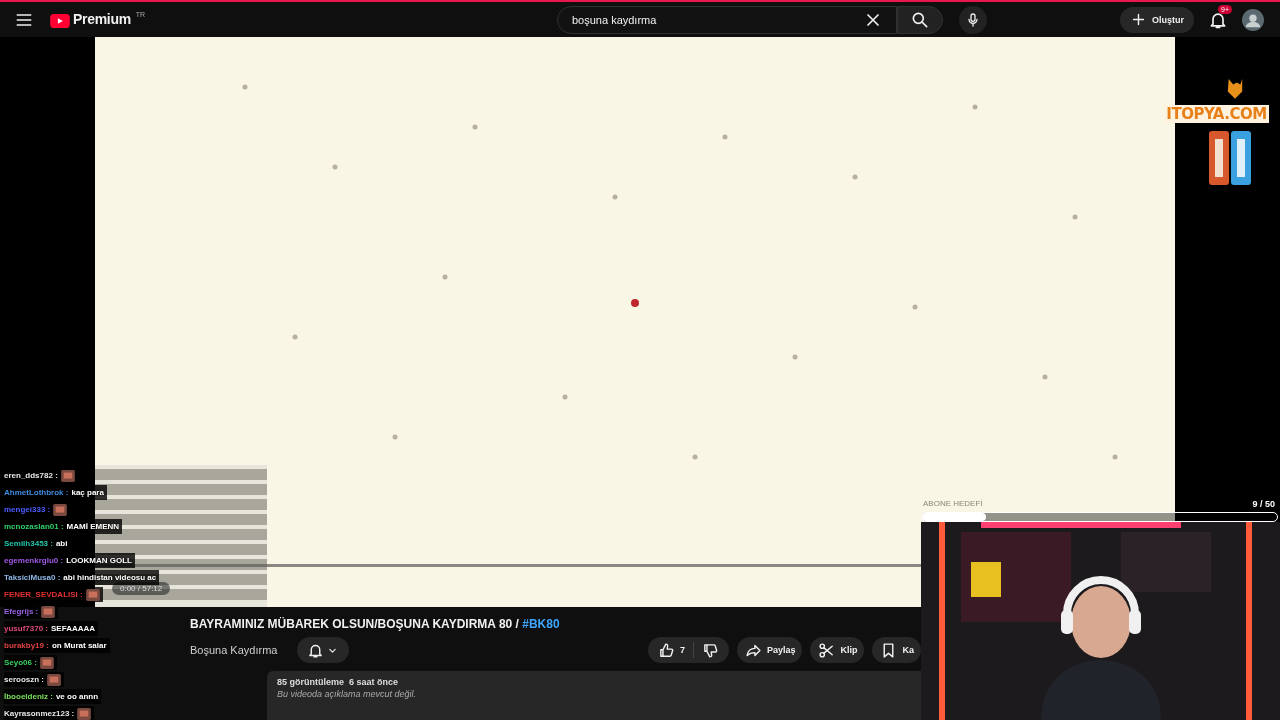 This screenshot has height=720, width=1280. What do you see at coordinates (727, 19) in the screenshot?
I see `search-field: boşuna kaydırma` at bounding box center [727, 19].